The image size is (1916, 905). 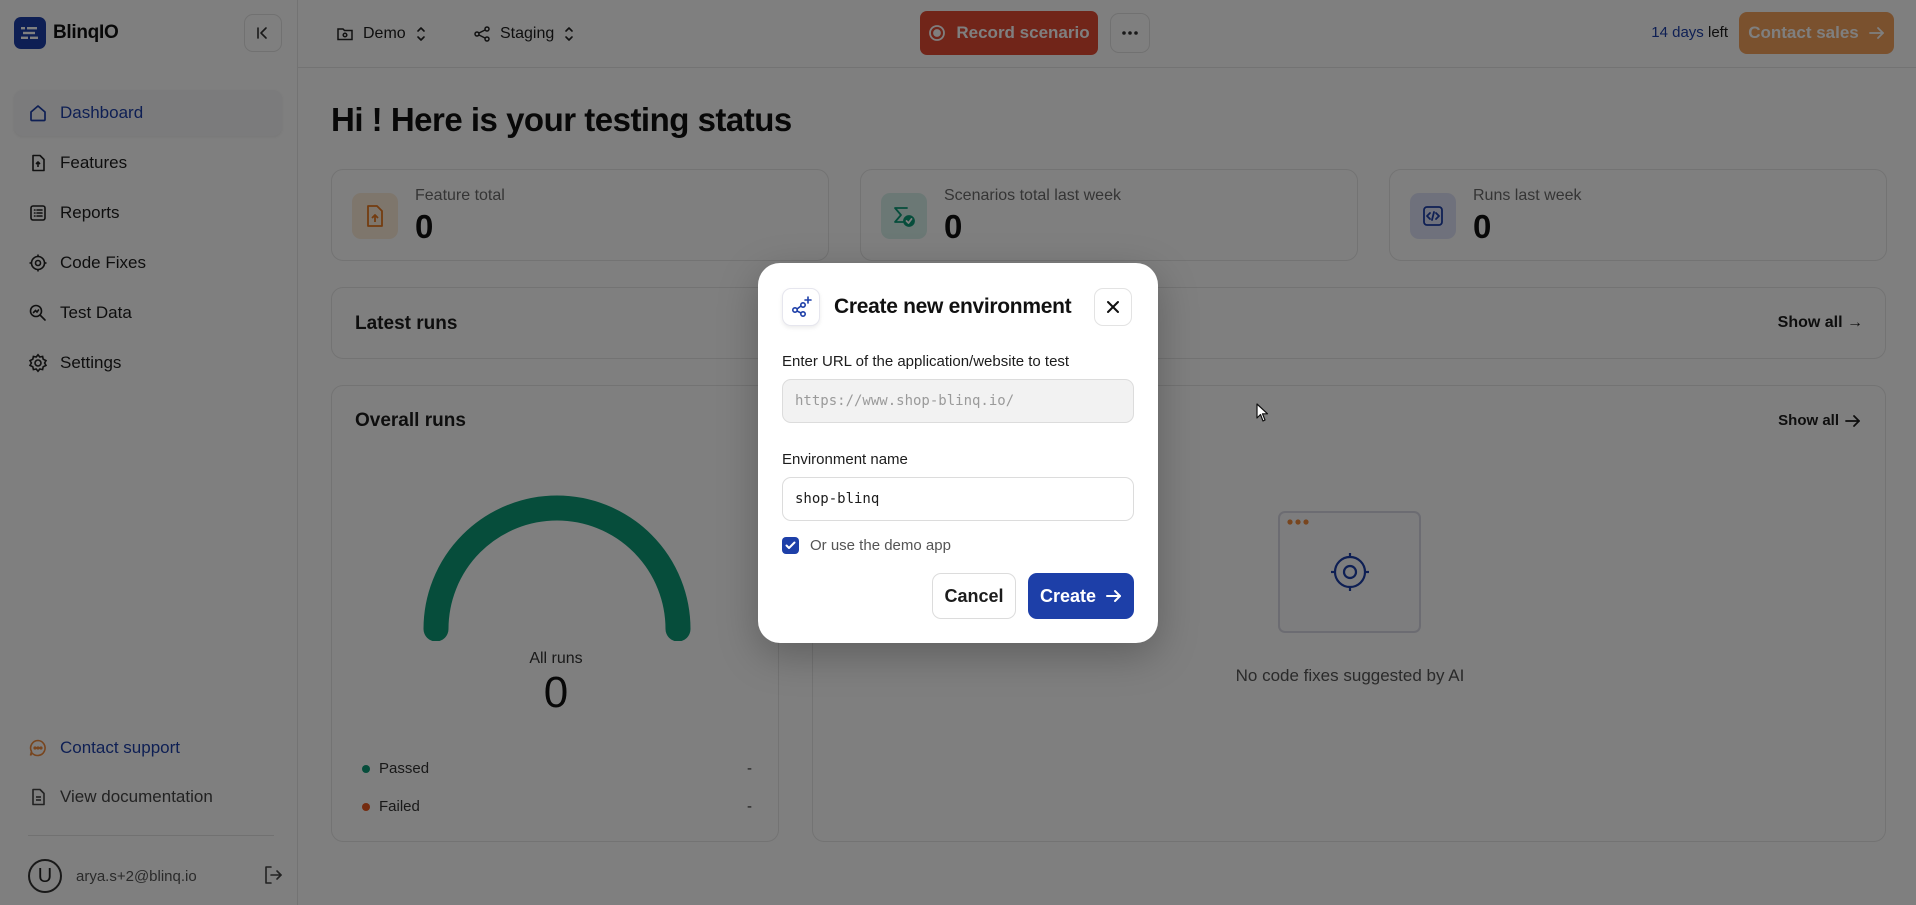 I want to click on arrow-right-icon, so click(x=1114, y=596).